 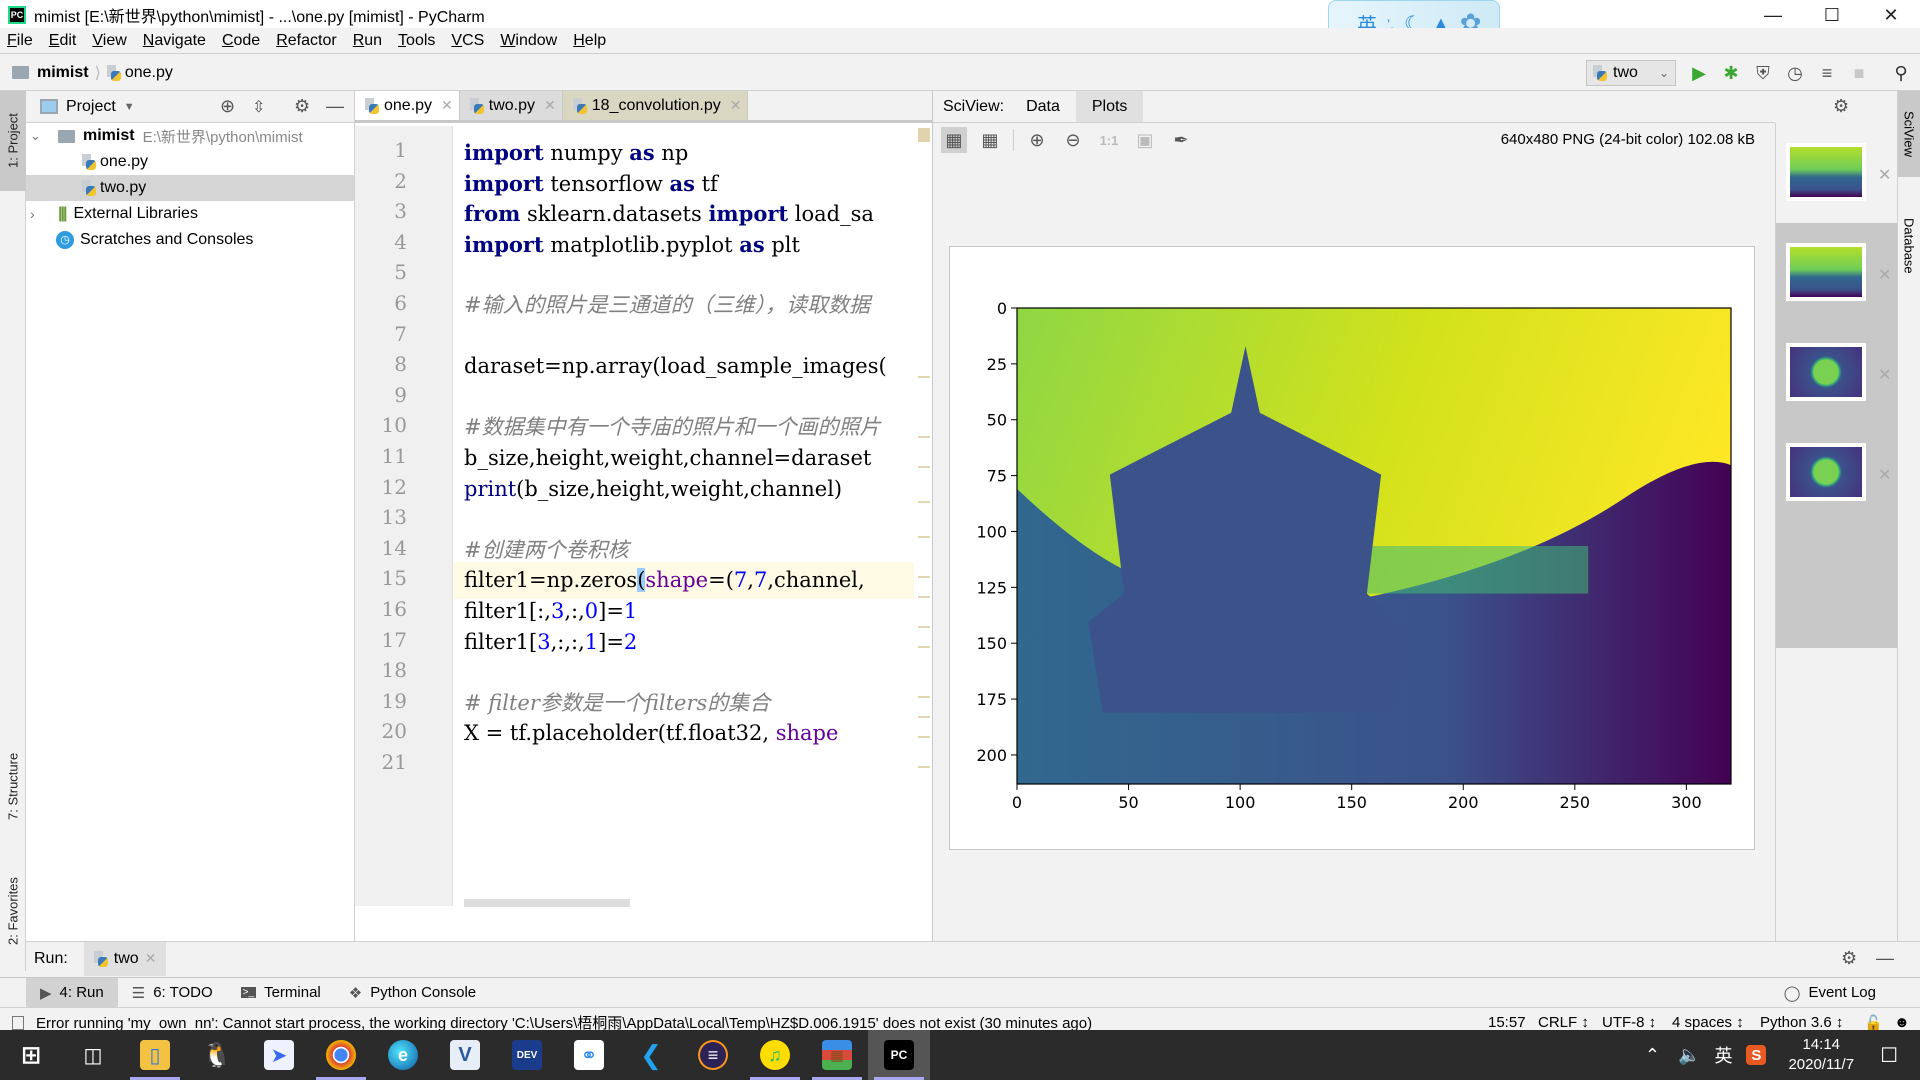 I want to click on sogou-icon: S, so click(x=1756, y=1055).